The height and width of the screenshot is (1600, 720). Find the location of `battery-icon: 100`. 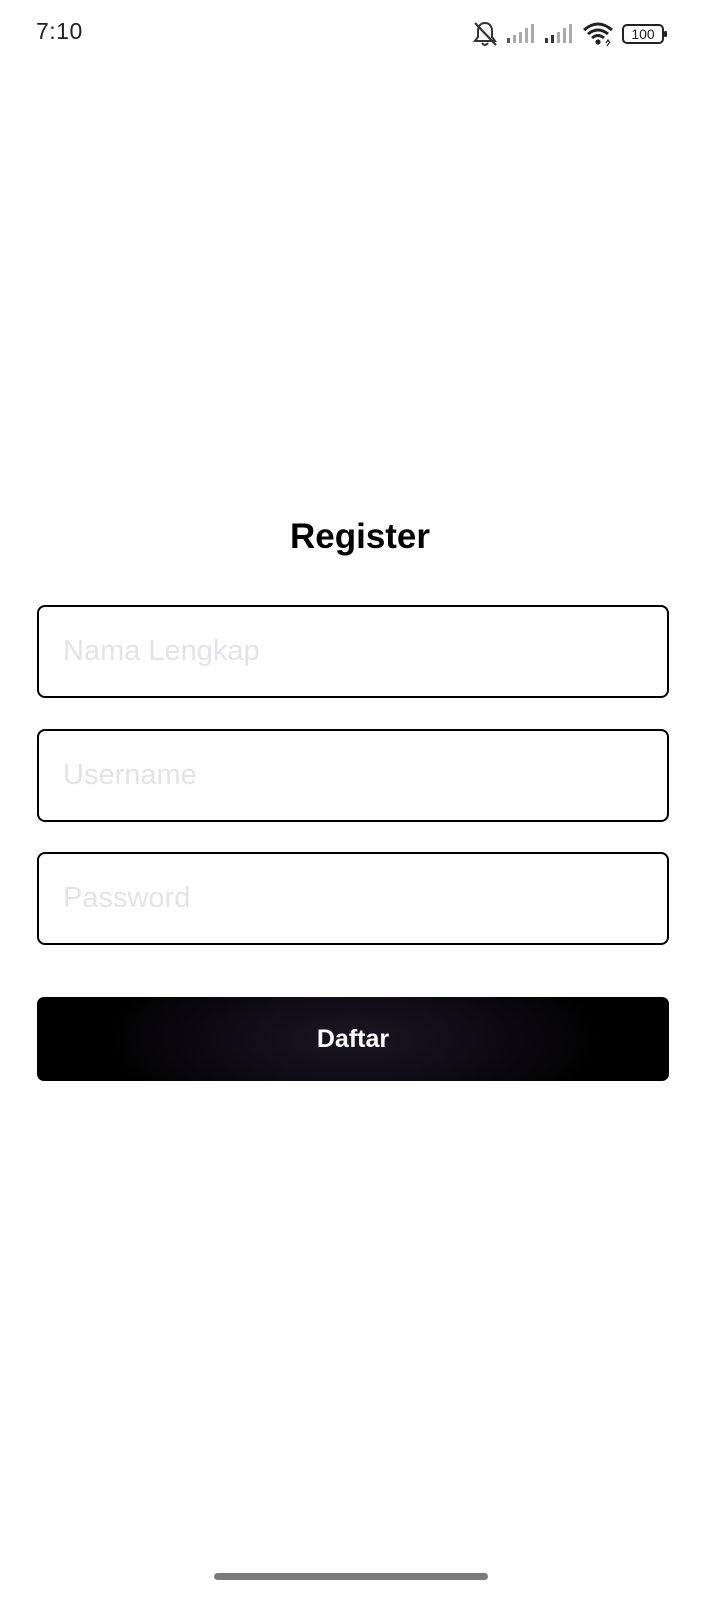

battery-icon: 100 is located at coordinates (645, 34).